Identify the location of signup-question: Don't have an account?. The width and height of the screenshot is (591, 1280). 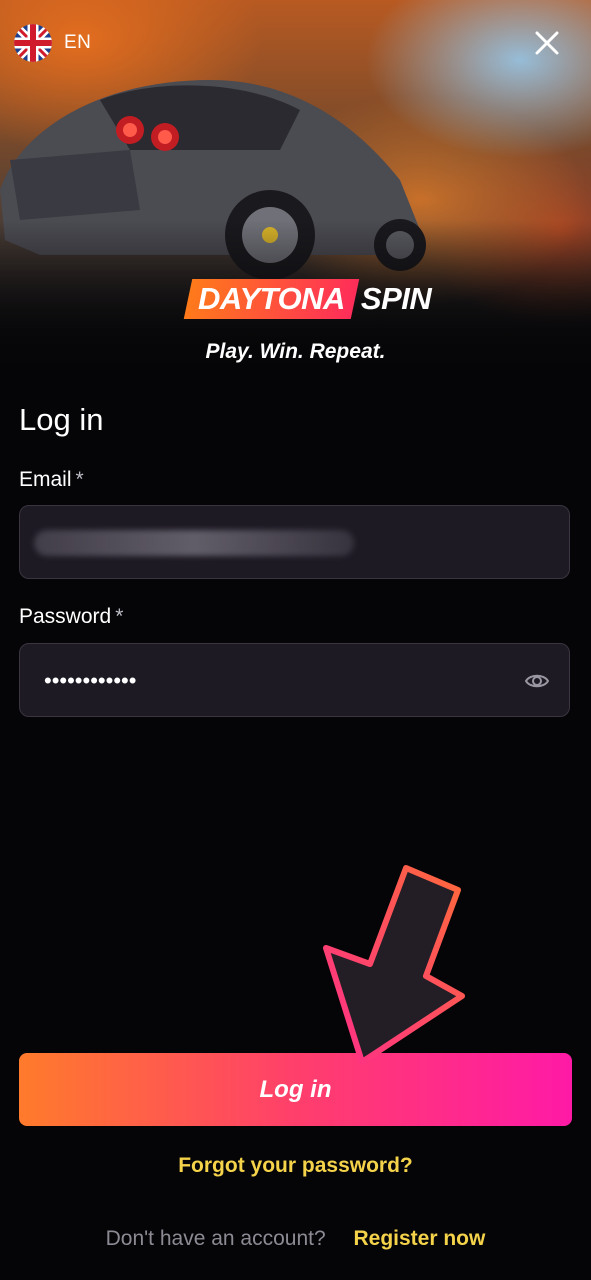
(215, 1238).